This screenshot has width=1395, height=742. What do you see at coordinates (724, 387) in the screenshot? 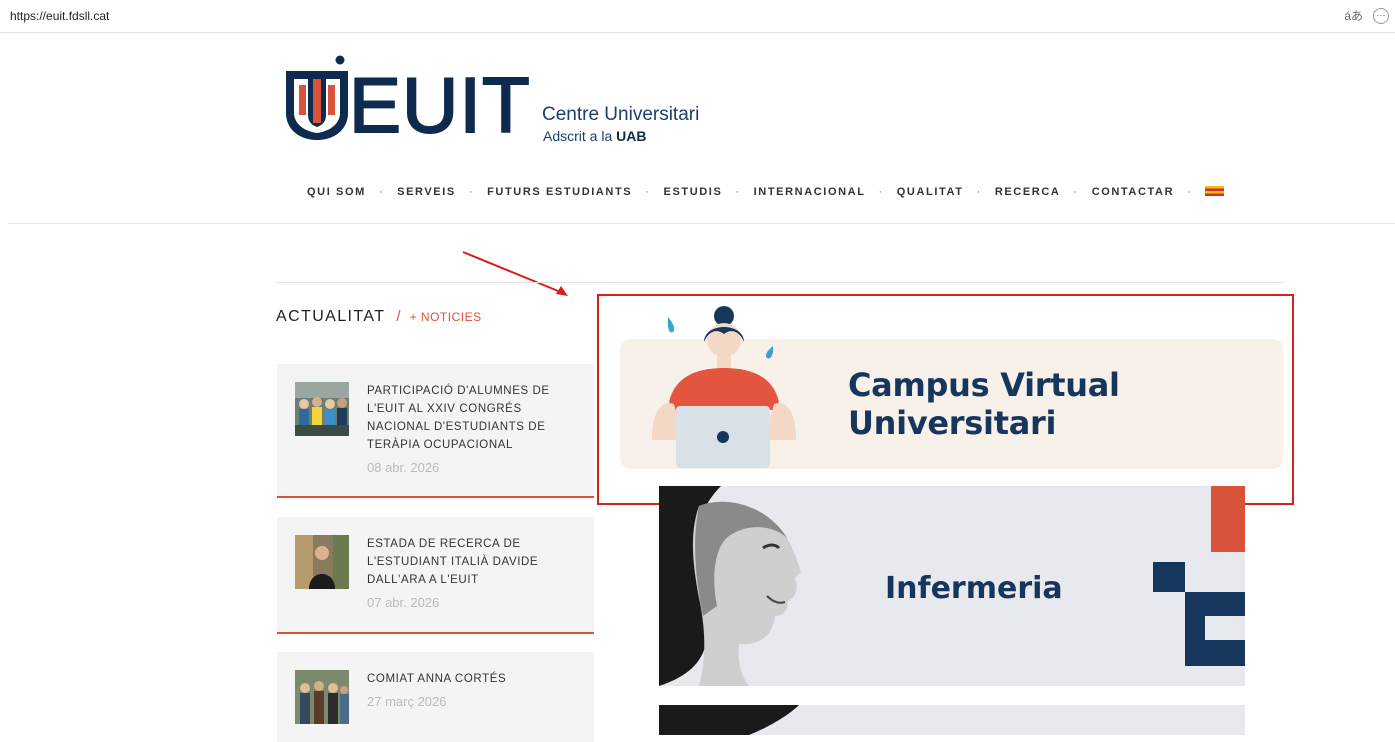
I see `student-laptop-icon` at bounding box center [724, 387].